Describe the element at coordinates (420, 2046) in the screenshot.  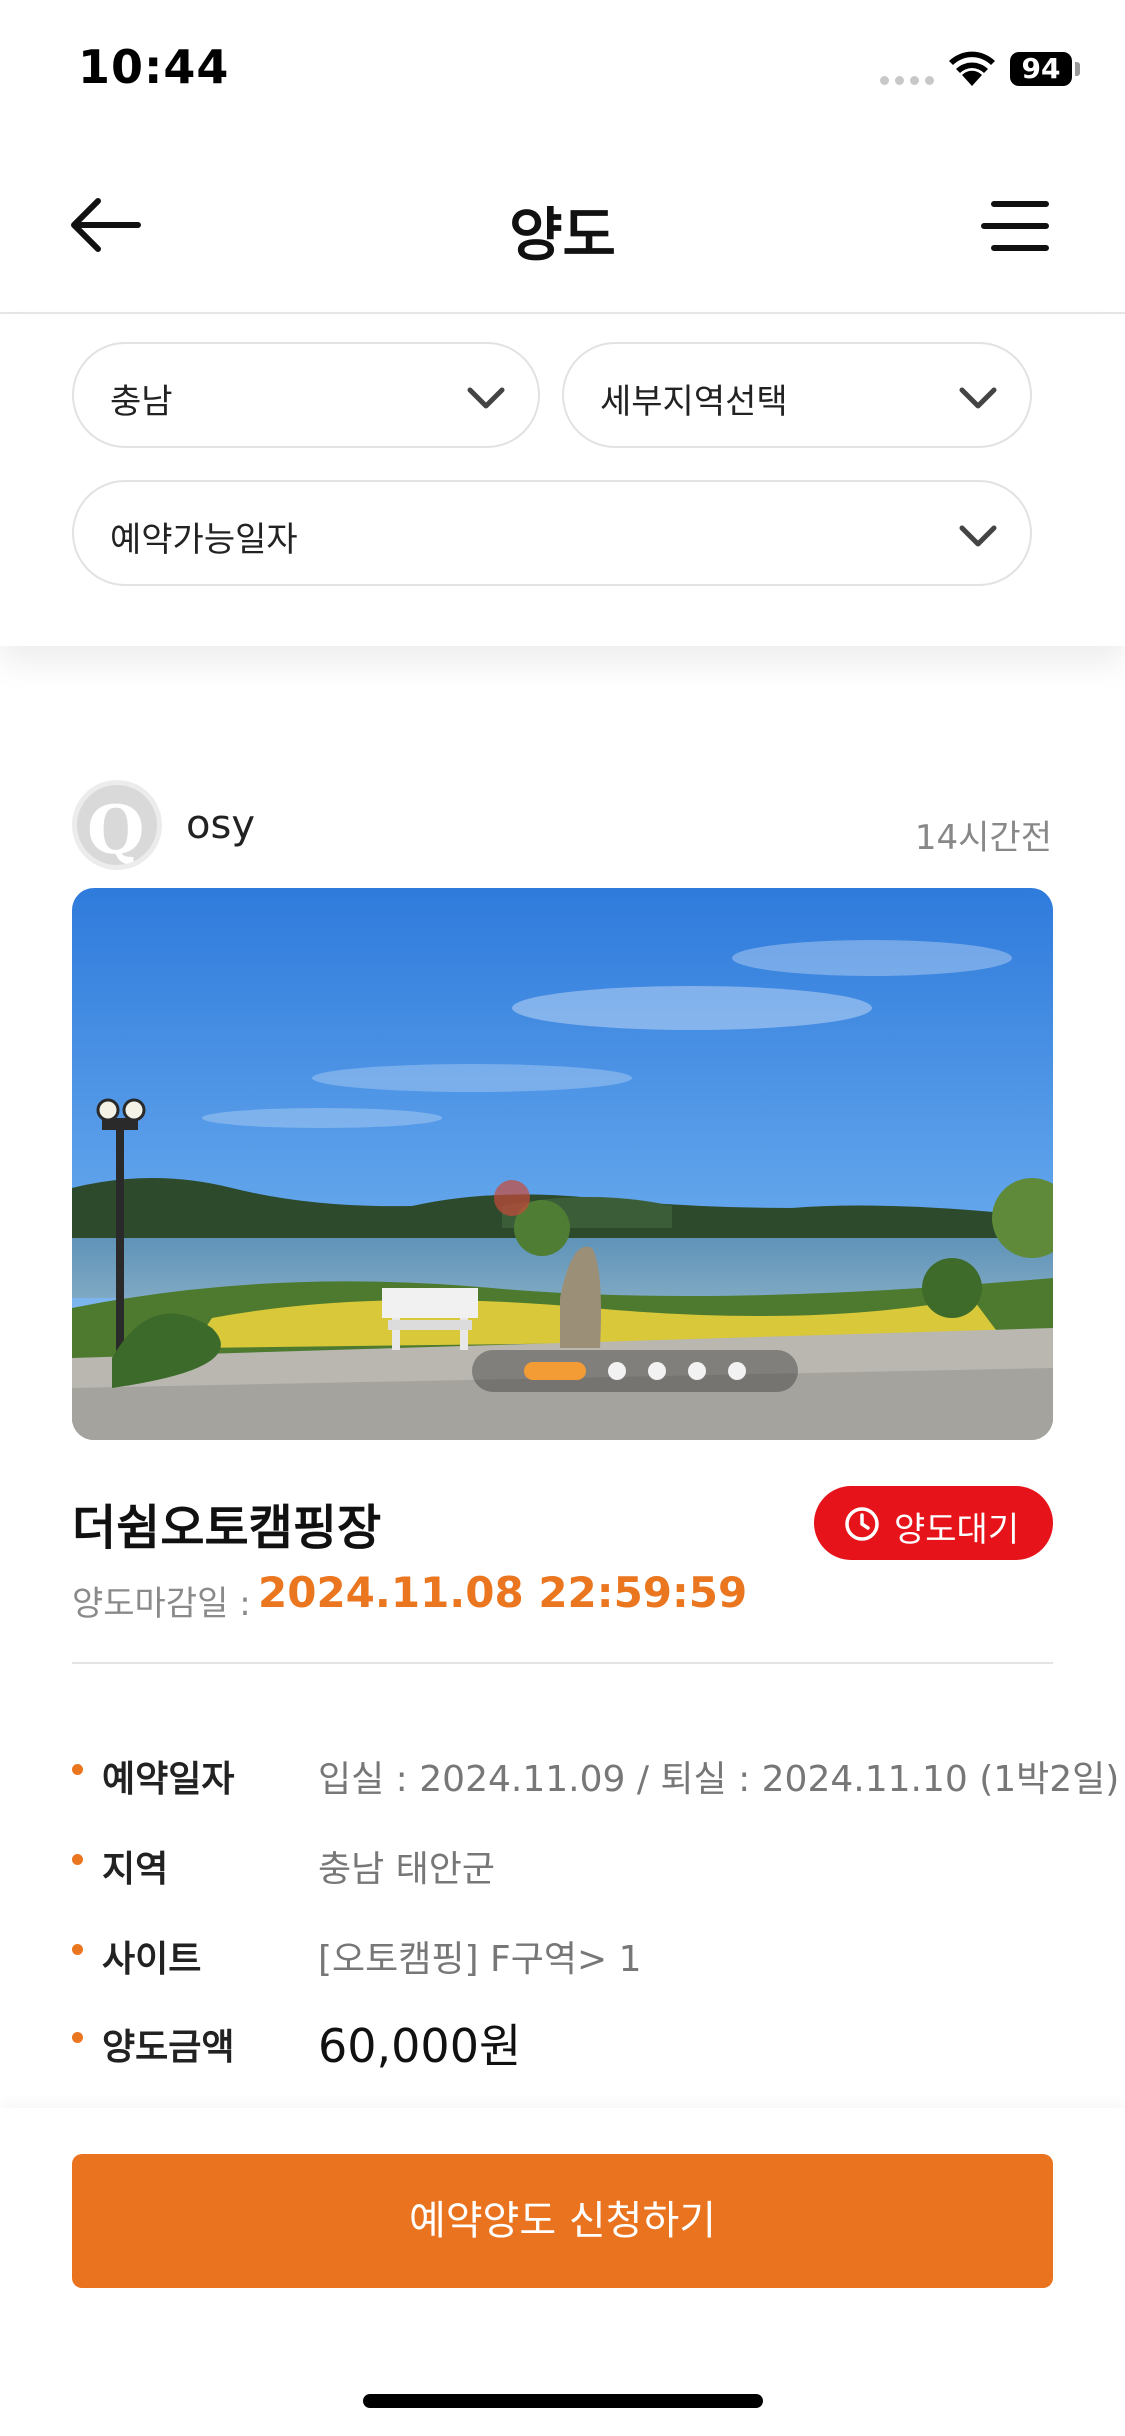
I see `price-value: 60,000원` at that location.